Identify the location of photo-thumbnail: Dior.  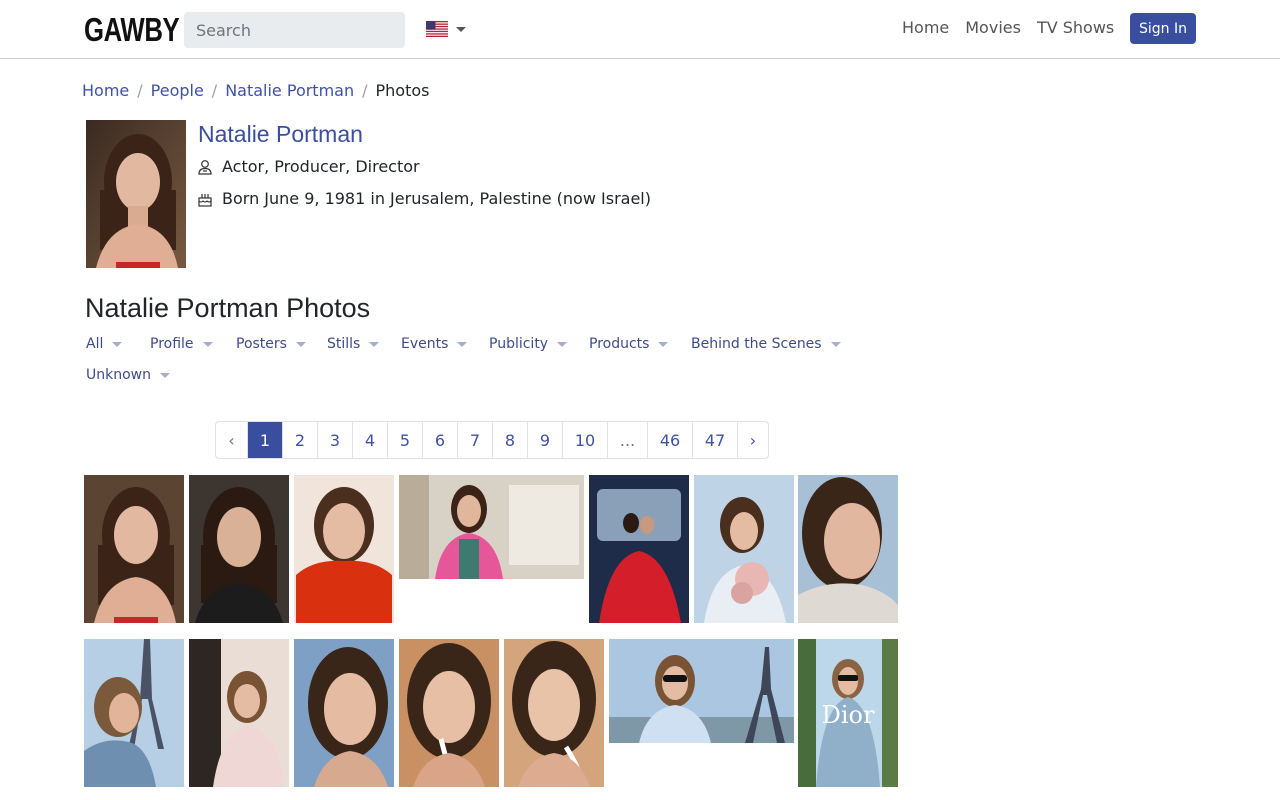
(848, 713).